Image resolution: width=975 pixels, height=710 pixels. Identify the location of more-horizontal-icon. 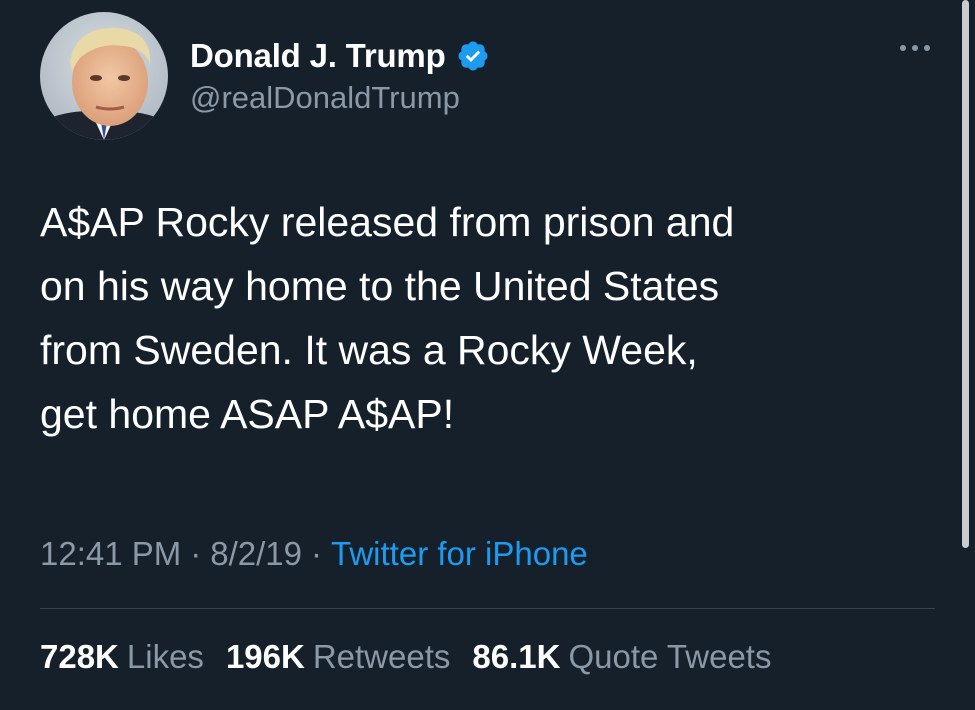
(915, 48).